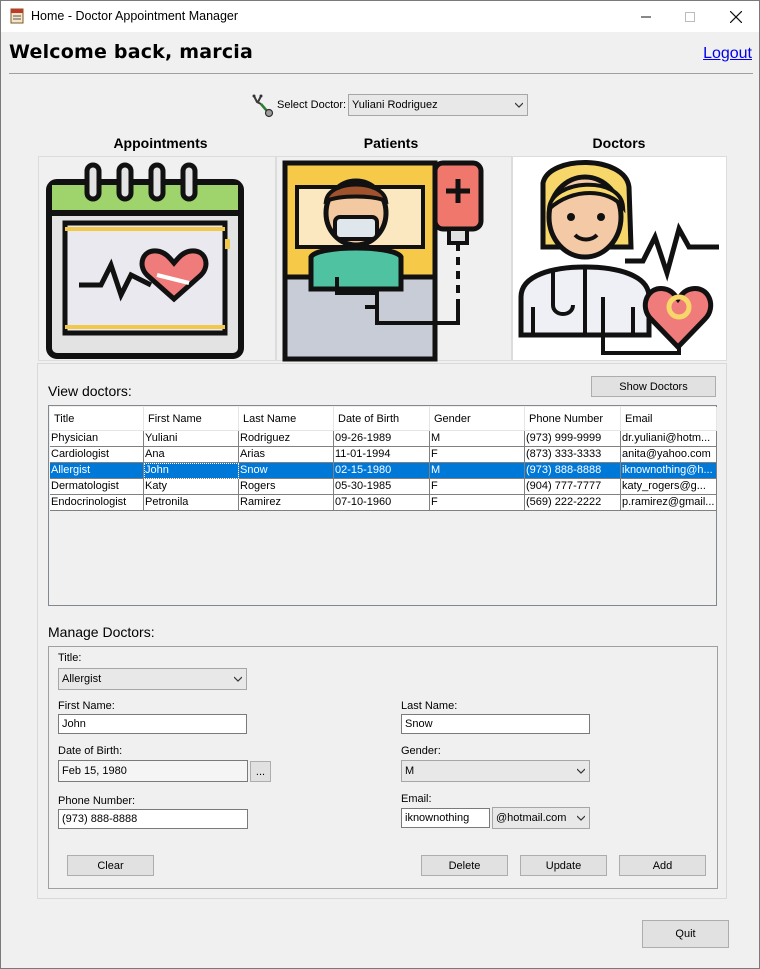 The image size is (760, 969). What do you see at coordinates (383, 261) in the screenshot?
I see `patient-bed-icon` at bounding box center [383, 261].